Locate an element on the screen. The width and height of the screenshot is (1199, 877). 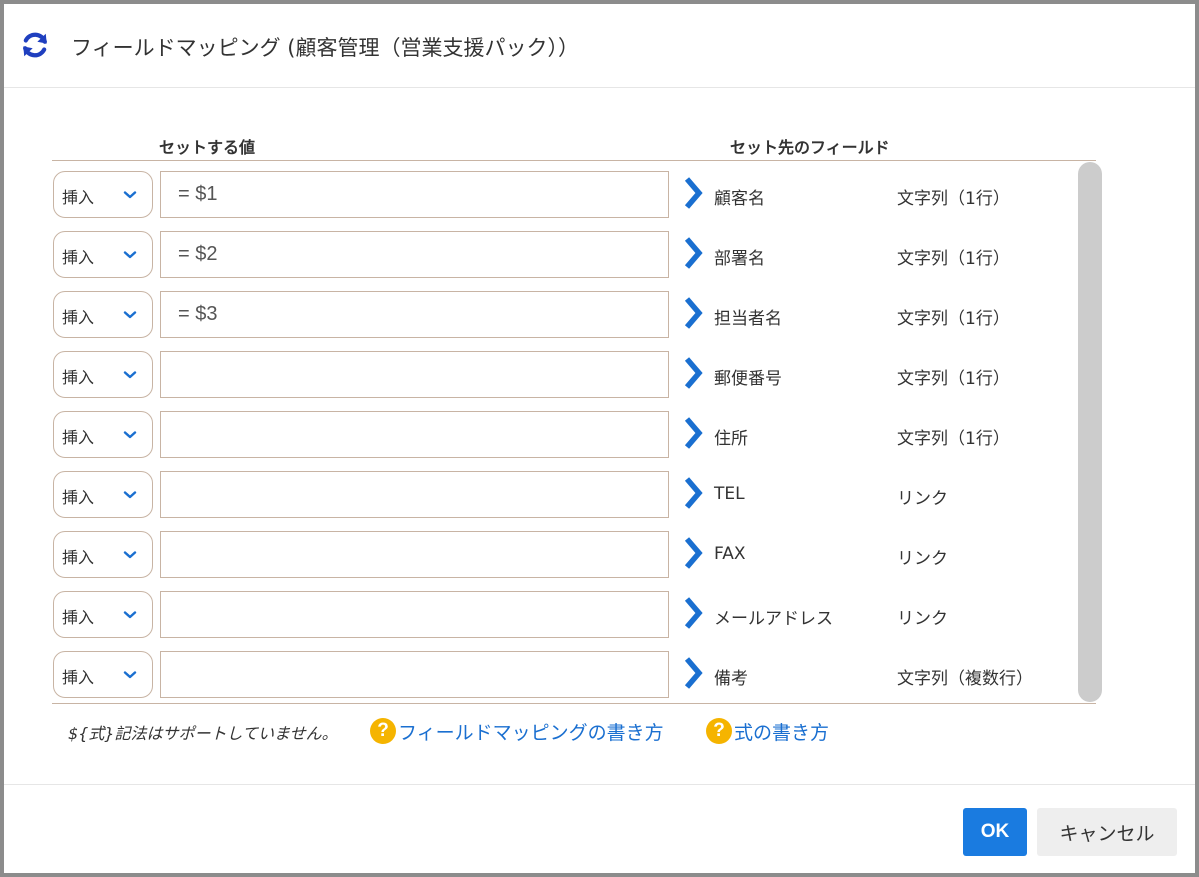
formula-note: ${式}記法はサポートしていません。 is located at coordinates (203, 733).